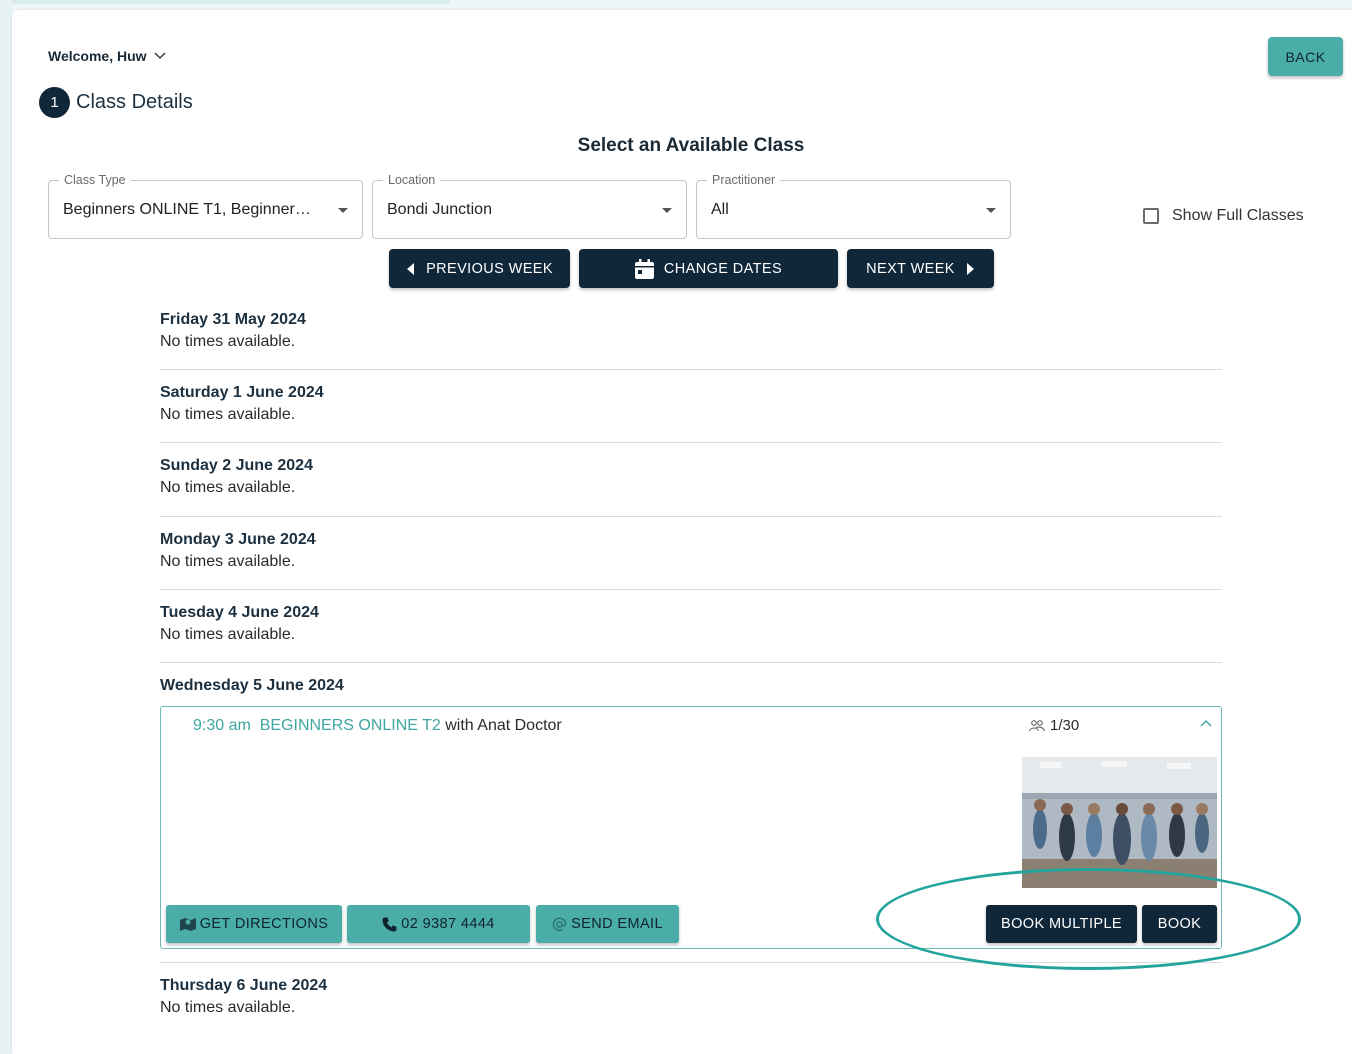 The width and height of the screenshot is (1352, 1054). I want to click on send-email-label: SEND EMAIL, so click(617, 924).